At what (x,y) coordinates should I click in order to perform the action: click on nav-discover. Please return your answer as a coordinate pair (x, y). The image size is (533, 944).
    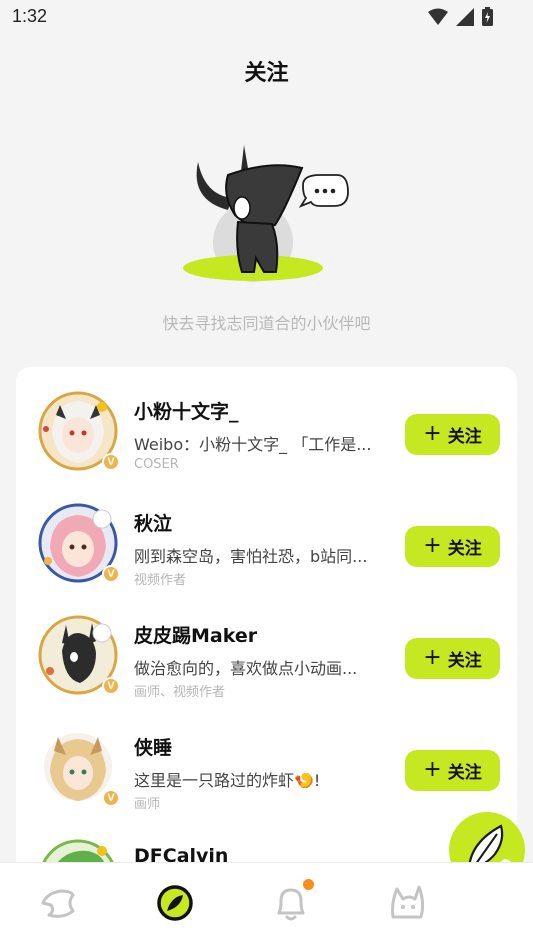
    Looking at the image, I should click on (175, 903).